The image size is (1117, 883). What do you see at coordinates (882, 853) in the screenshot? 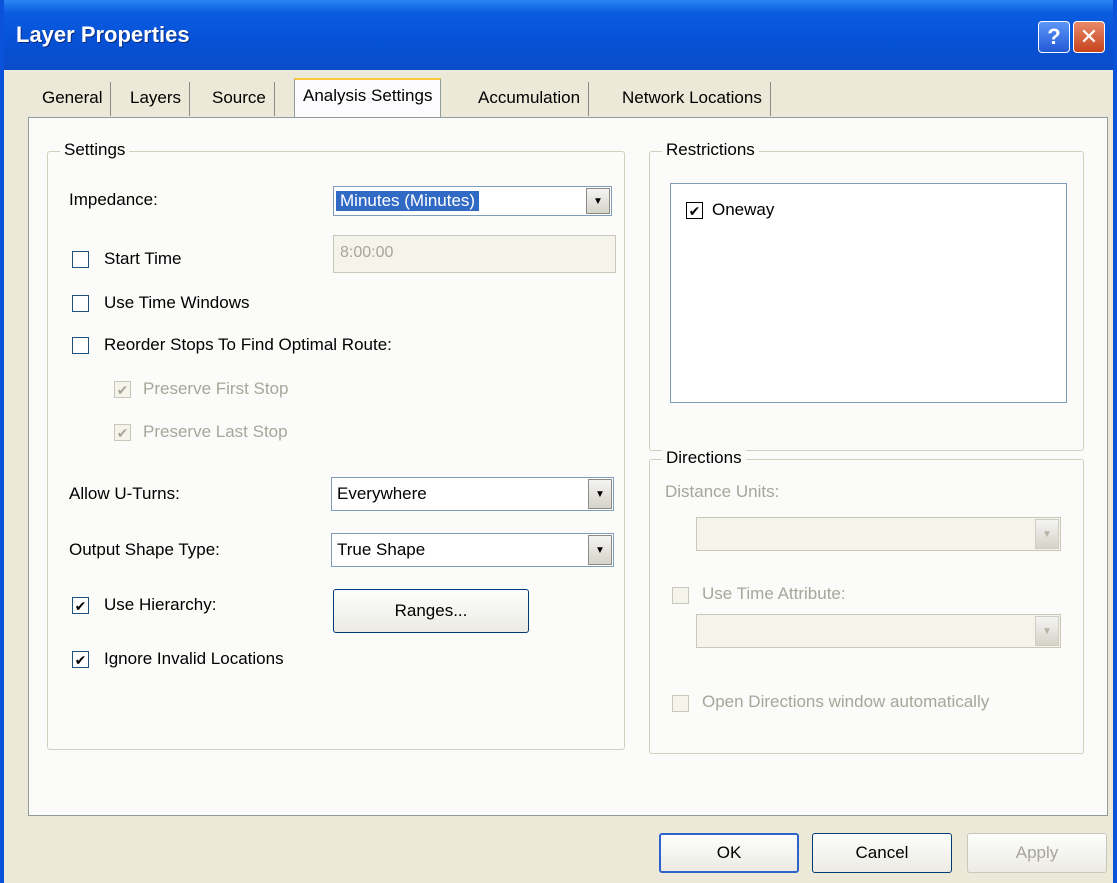
I see `cancel-button: Cancel` at bounding box center [882, 853].